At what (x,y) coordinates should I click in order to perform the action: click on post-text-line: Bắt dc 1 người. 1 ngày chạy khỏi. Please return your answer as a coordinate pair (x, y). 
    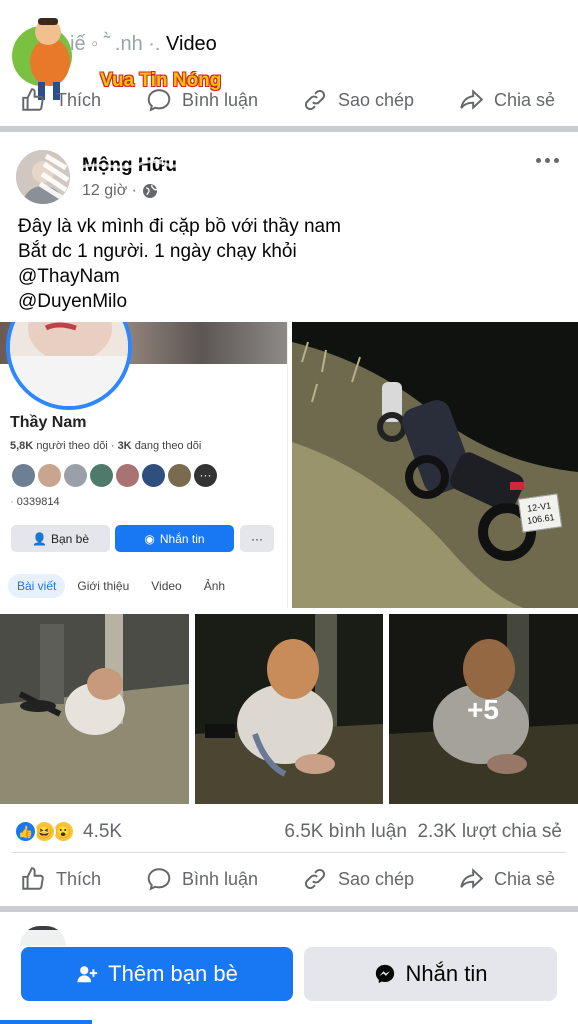
    Looking at the image, I should click on (157, 251).